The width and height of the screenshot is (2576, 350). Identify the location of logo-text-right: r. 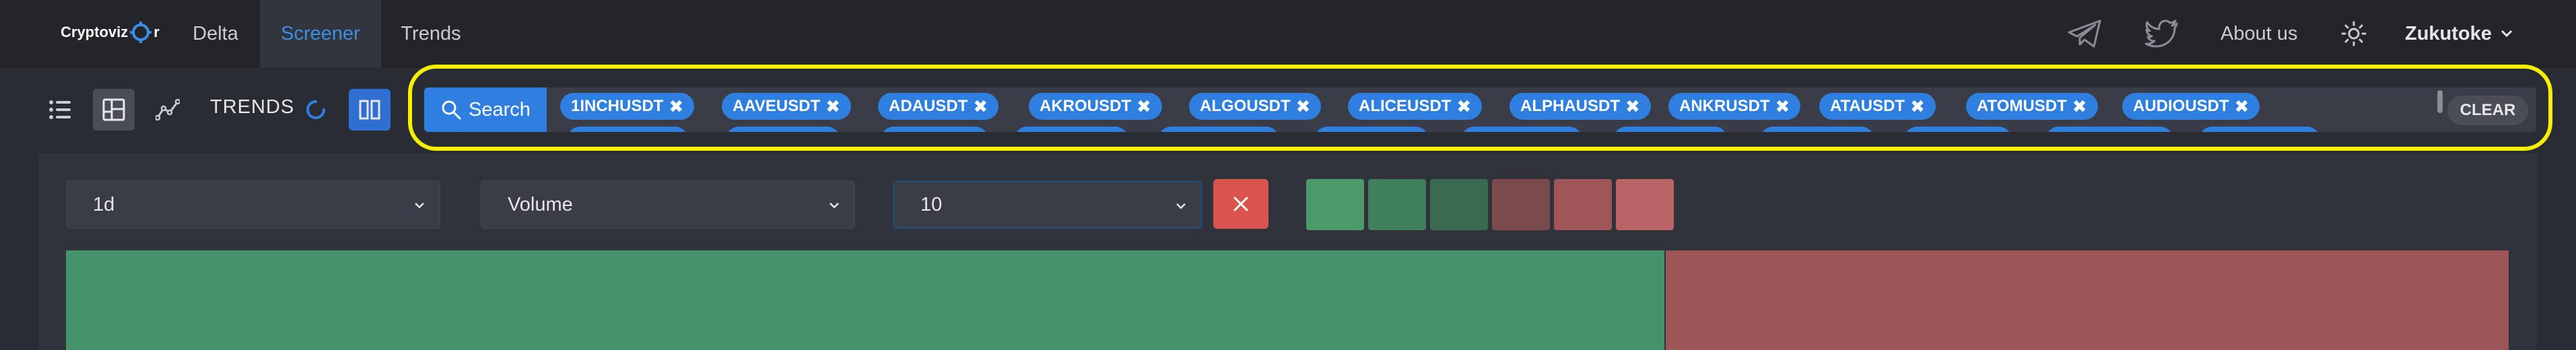
(157, 32).